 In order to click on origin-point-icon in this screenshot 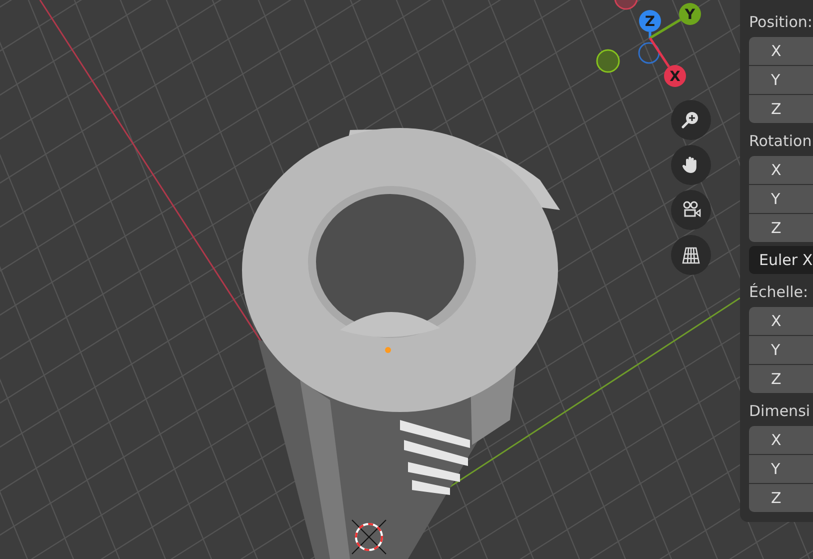, I will do `click(388, 350)`.